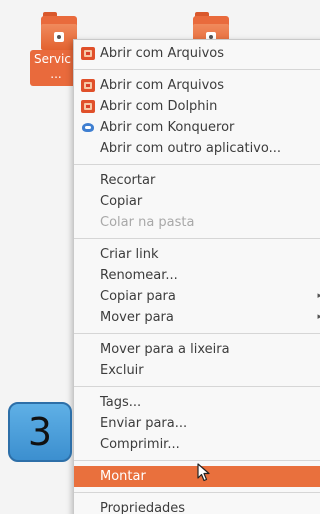 The height and width of the screenshot is (514, 320). What do you see at coordinates (137, 317) in the screenshot?
I see `menu-item-label: Mover para` at bounding box center [137, 317].